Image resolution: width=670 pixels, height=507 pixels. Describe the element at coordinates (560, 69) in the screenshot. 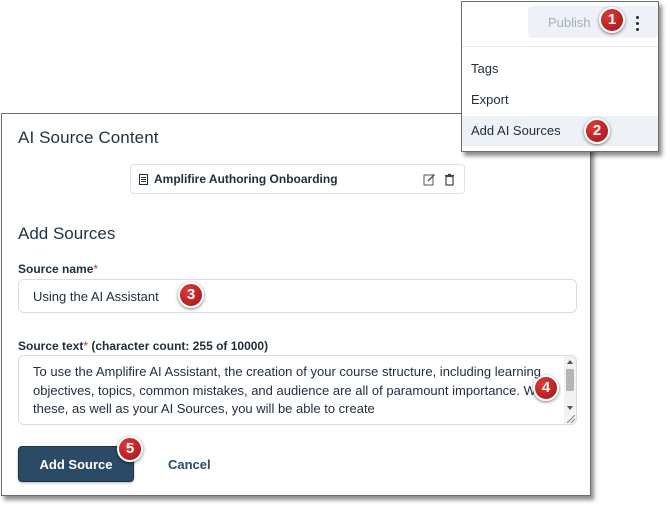

I see `menu-item-tags: Tags` at that location.